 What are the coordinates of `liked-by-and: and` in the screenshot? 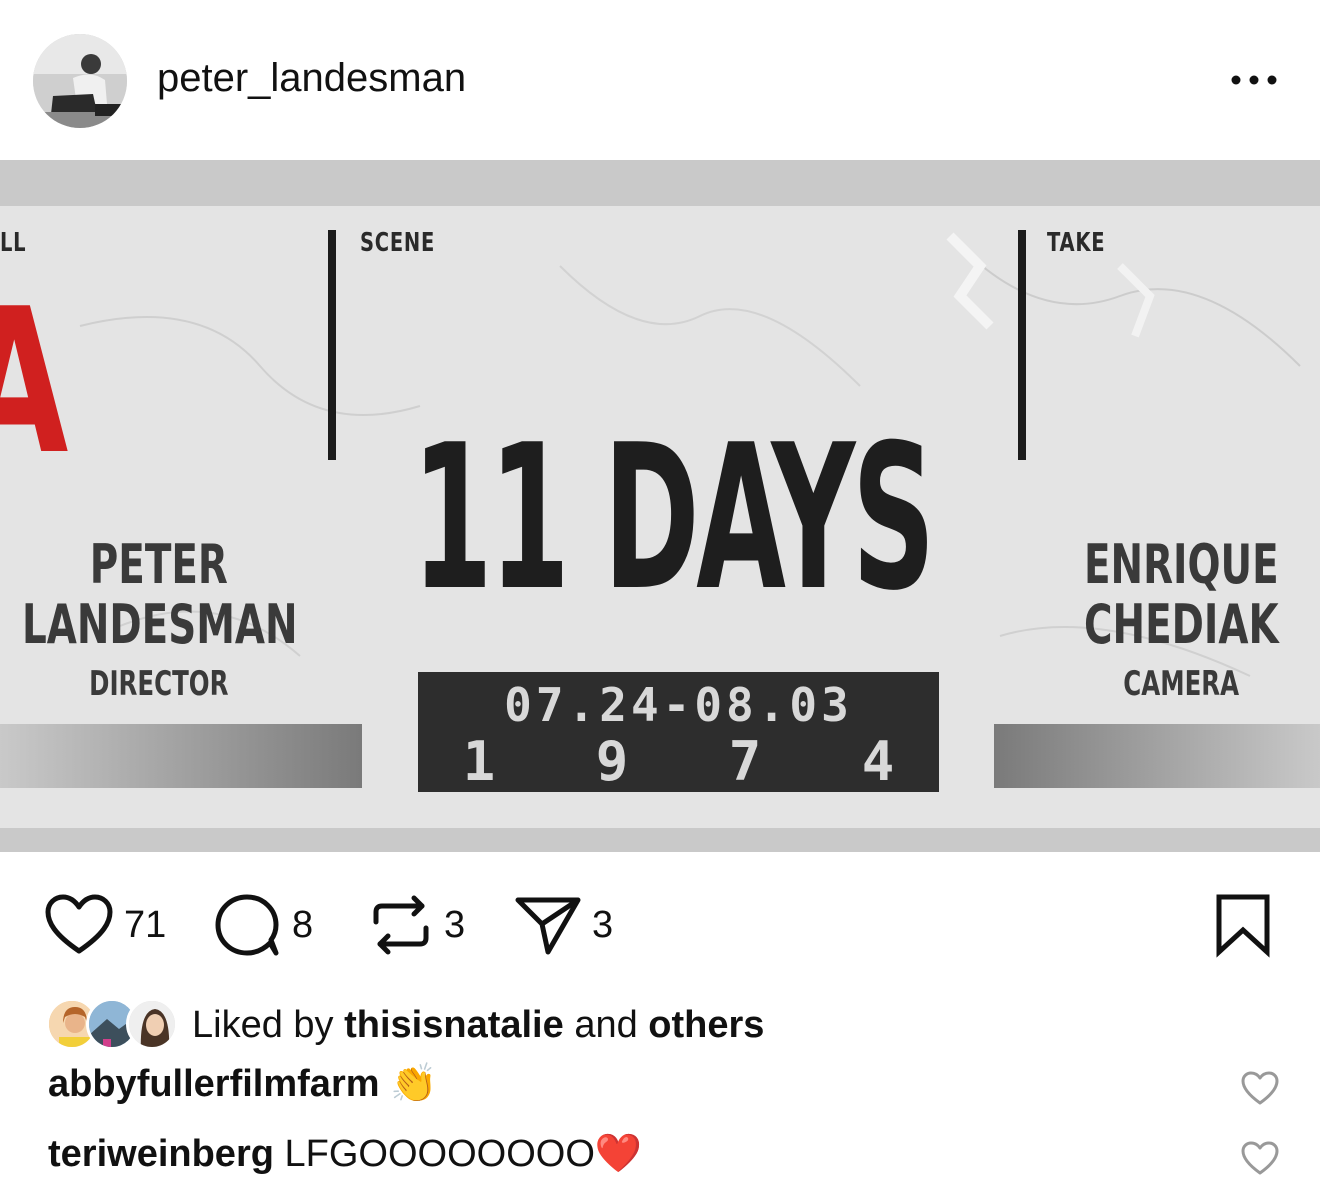 It's located at (606, 1025).